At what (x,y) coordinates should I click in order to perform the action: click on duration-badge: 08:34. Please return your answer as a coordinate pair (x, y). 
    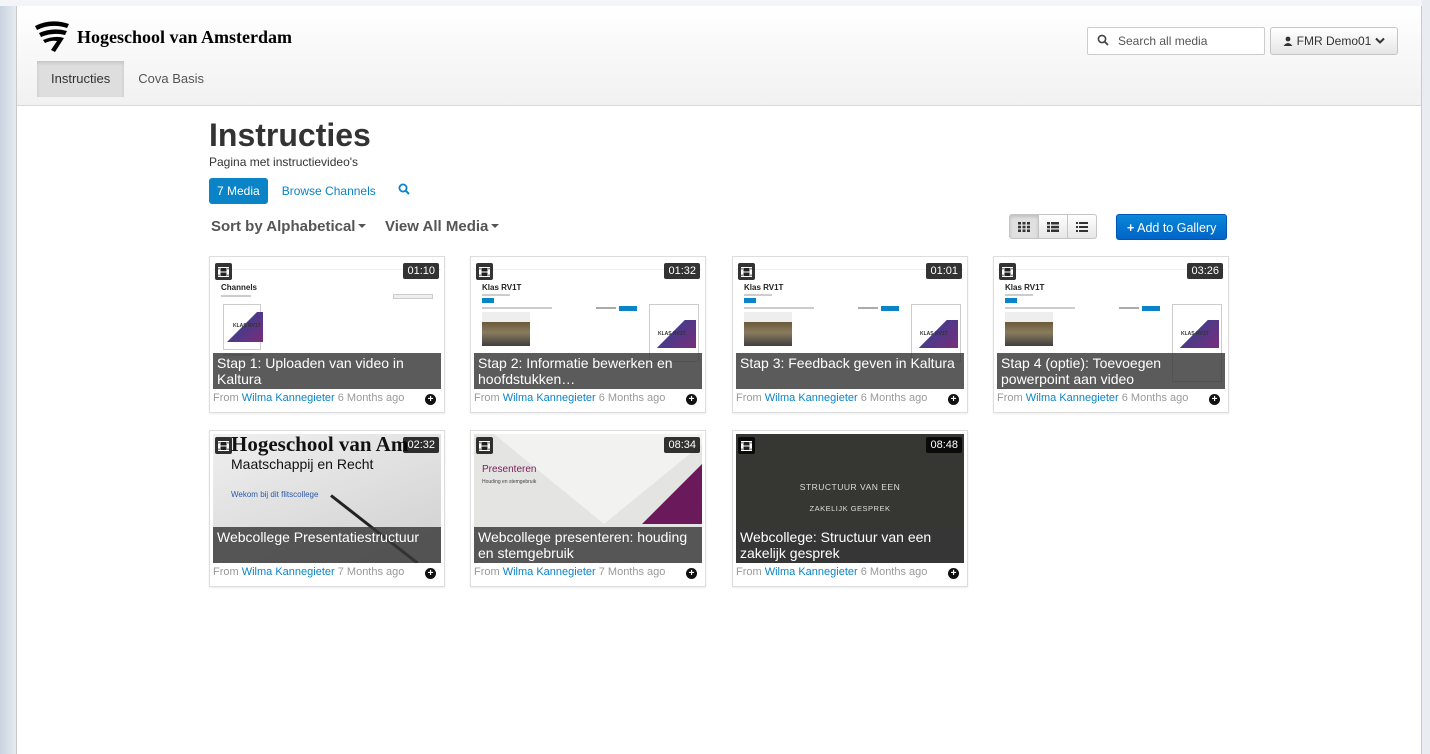
    Looking at the image, I should click on (682, 445).